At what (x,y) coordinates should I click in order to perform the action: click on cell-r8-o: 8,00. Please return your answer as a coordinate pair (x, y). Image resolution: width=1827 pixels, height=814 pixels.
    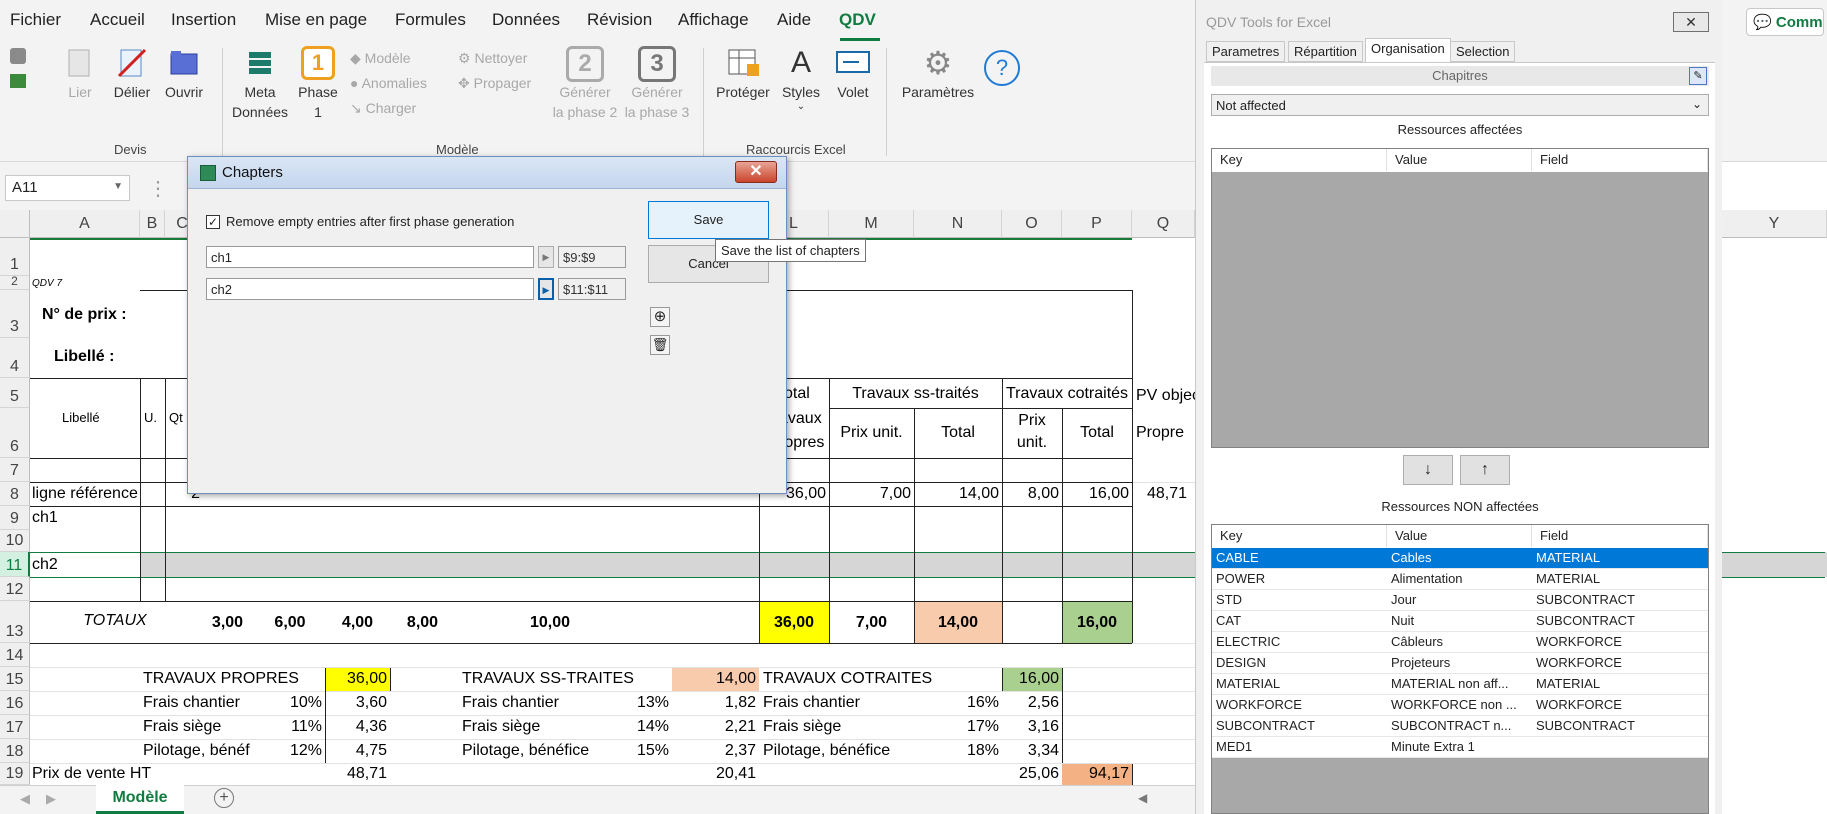
    Looking at the image, I should click on (1030, 494).